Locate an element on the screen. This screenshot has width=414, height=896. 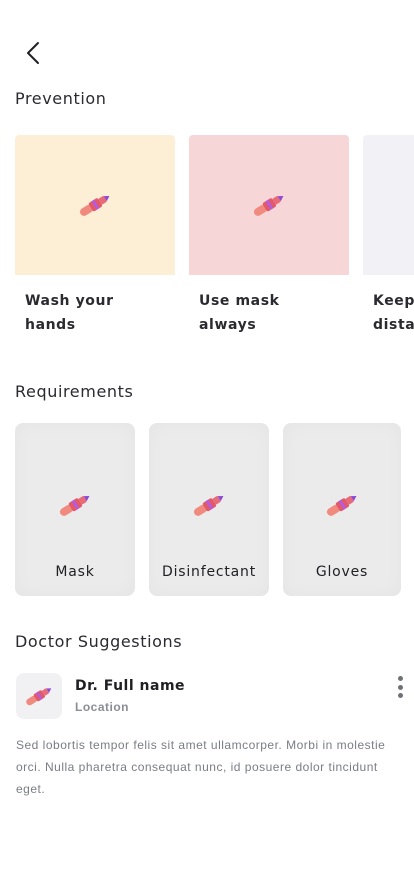
requirement-label: Mask is located at coordinates (75, 572).